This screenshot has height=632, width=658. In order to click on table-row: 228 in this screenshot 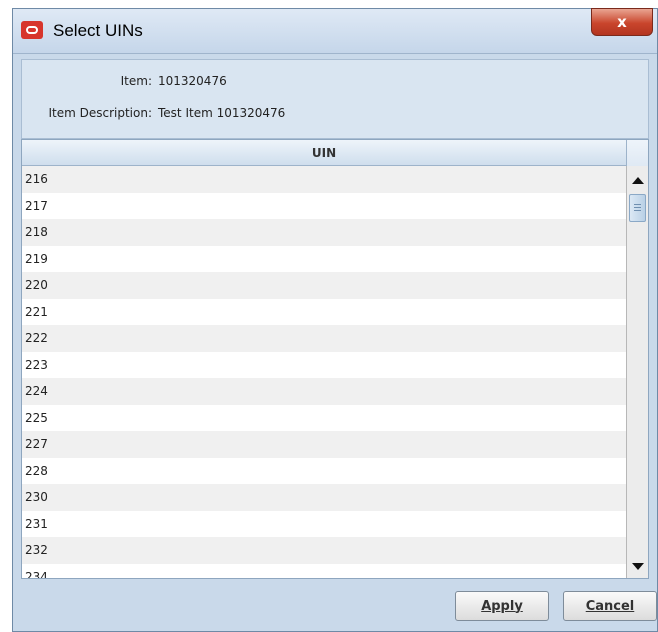, I will do `click(324, 470)`.